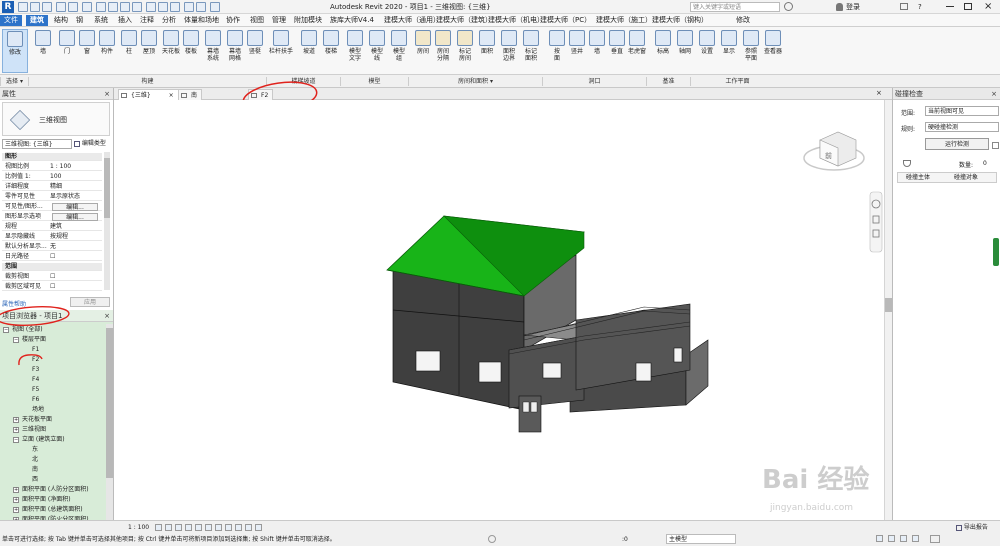 This screenshot has height=546, width=1000. What do you see at coordinates (492, 539) in the screenshot?
I see `worksets-icon` at bounding box center [492, 539].